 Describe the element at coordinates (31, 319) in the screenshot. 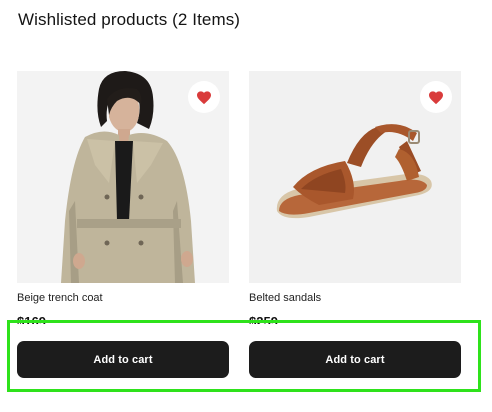

I see `product-price: $169` at that location.